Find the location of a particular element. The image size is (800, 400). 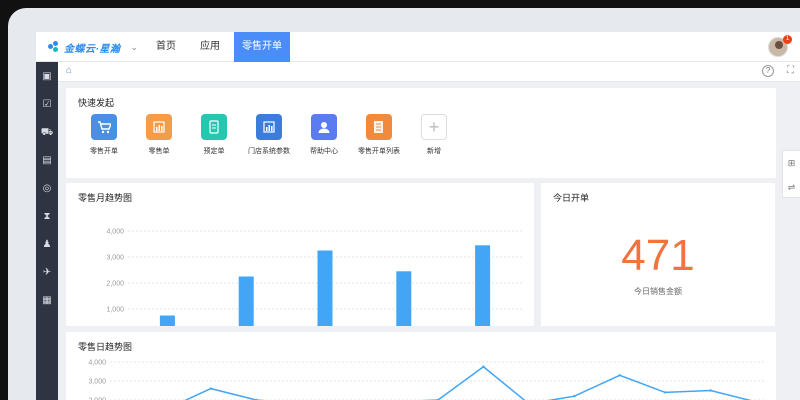

settings-icon: ⇌ is located at coordinates (791, 187).